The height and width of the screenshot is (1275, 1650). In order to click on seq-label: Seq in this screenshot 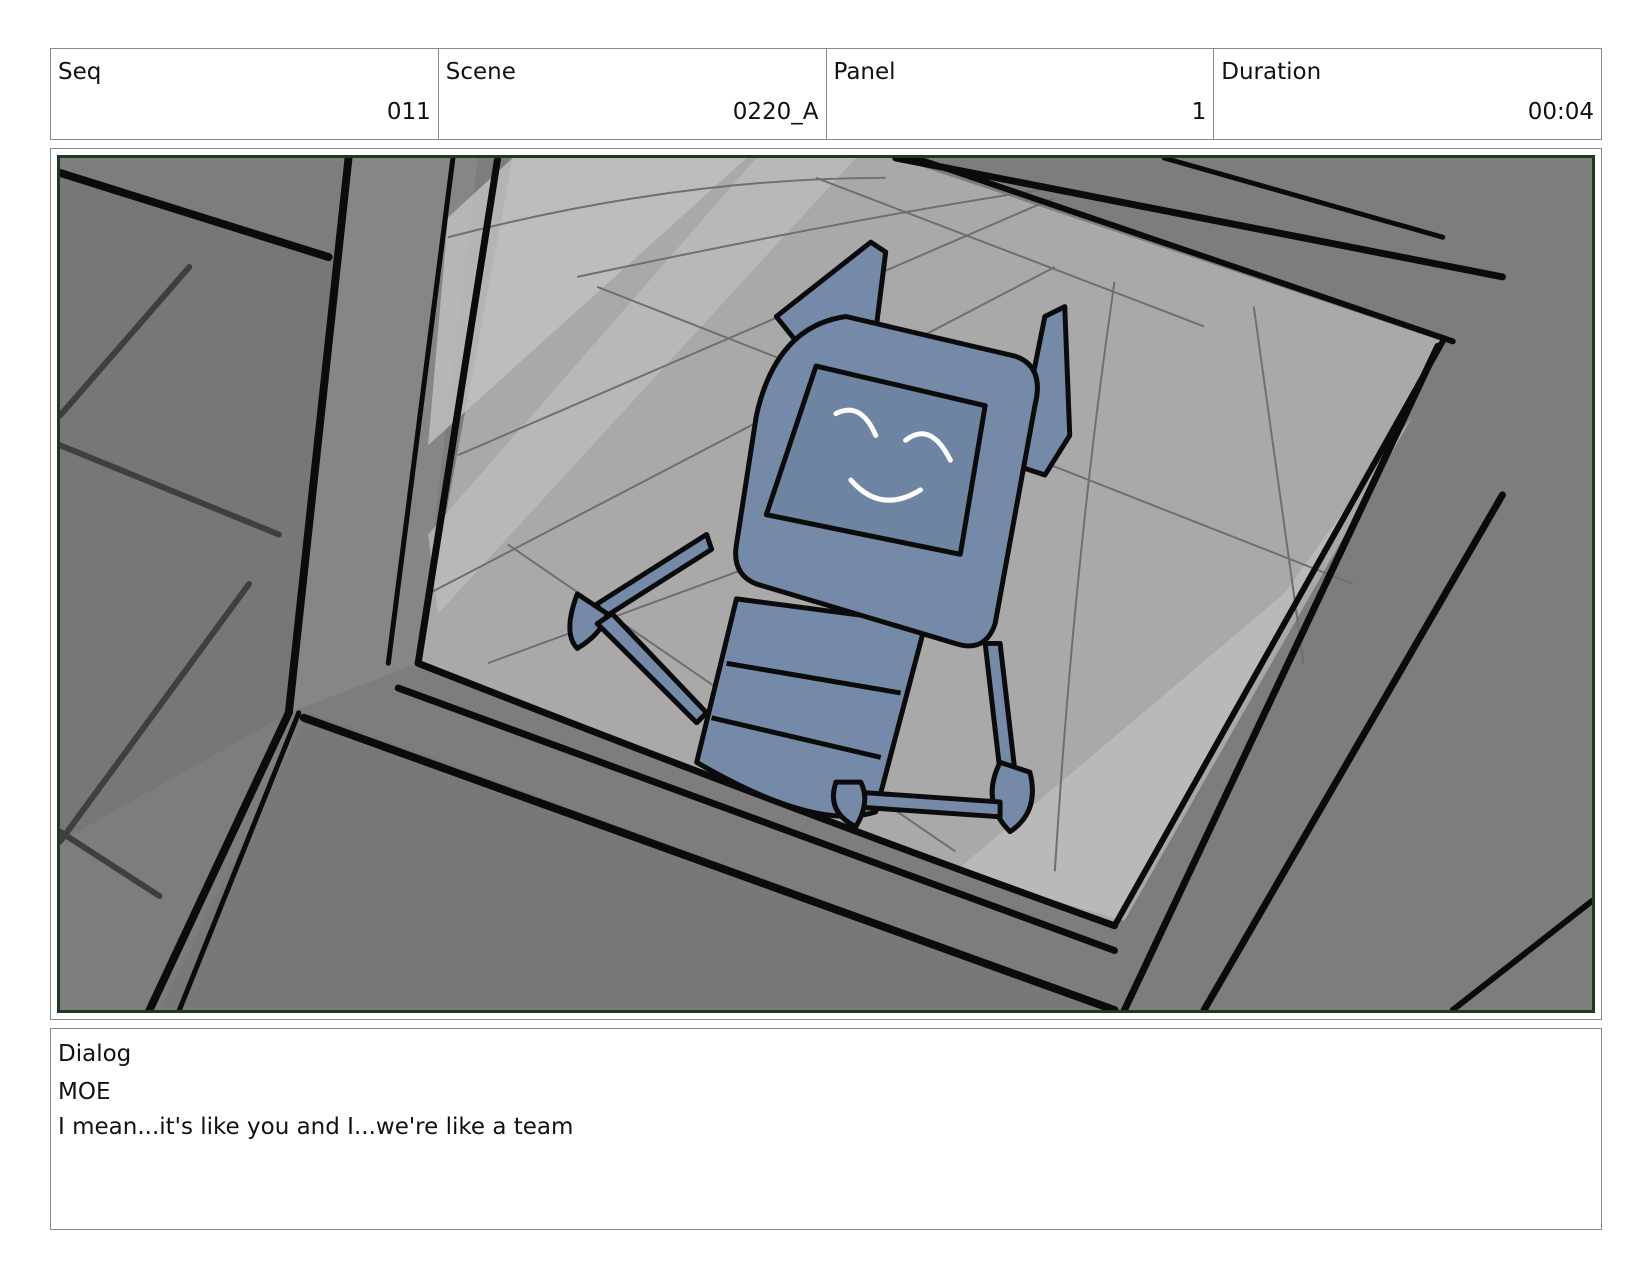, I will do `click(80, 72)`.